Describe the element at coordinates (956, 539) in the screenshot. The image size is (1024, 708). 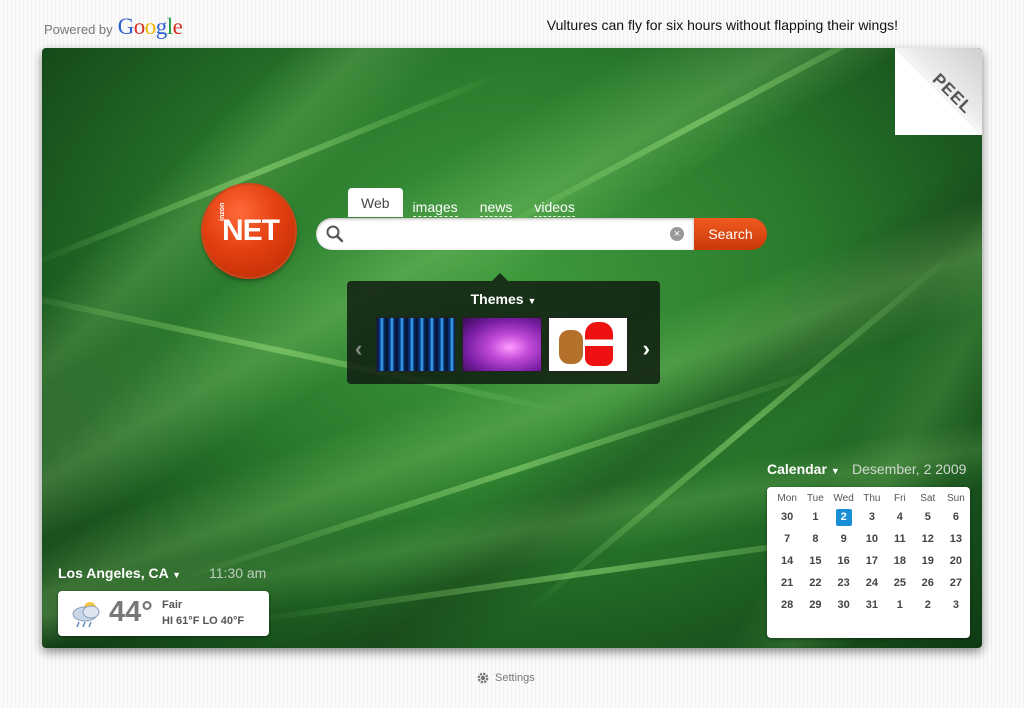
I see `calendar-day: 13` at that location.